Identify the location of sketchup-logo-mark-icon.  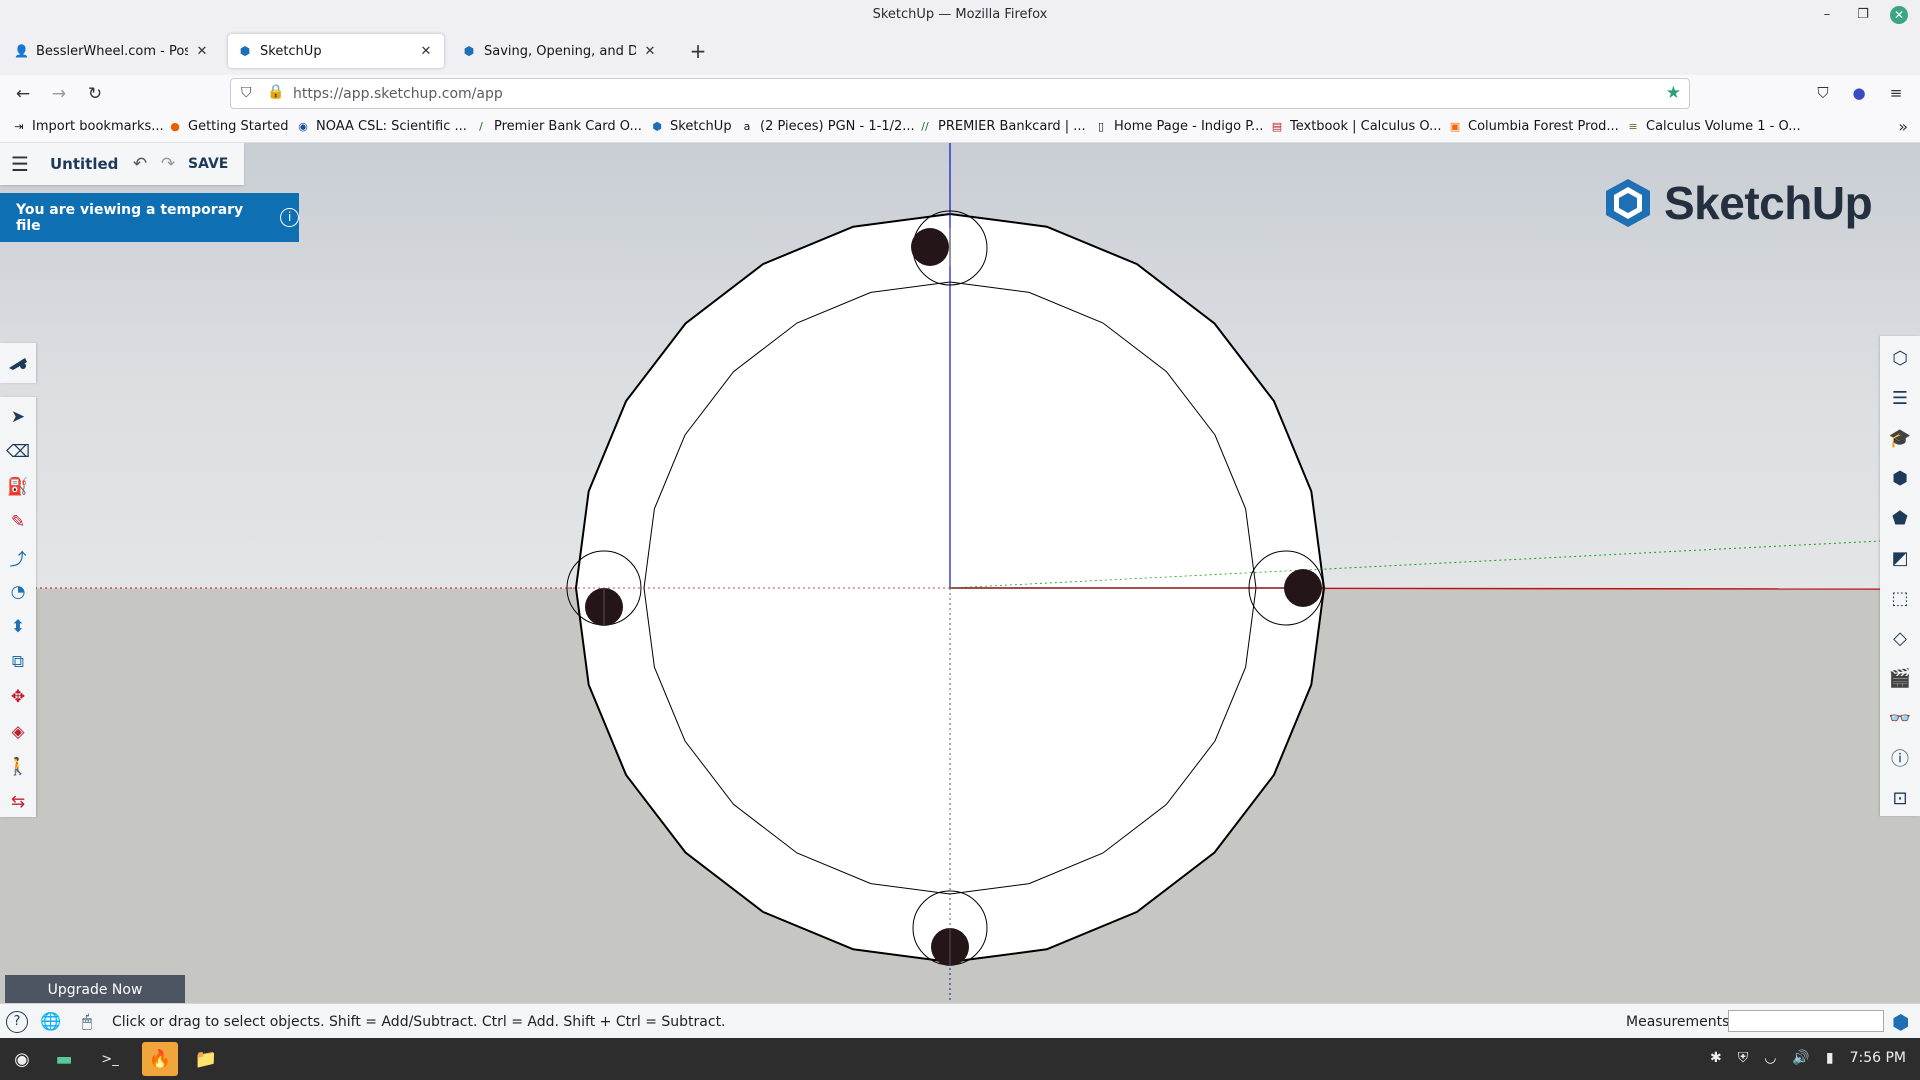
(1628, 203).